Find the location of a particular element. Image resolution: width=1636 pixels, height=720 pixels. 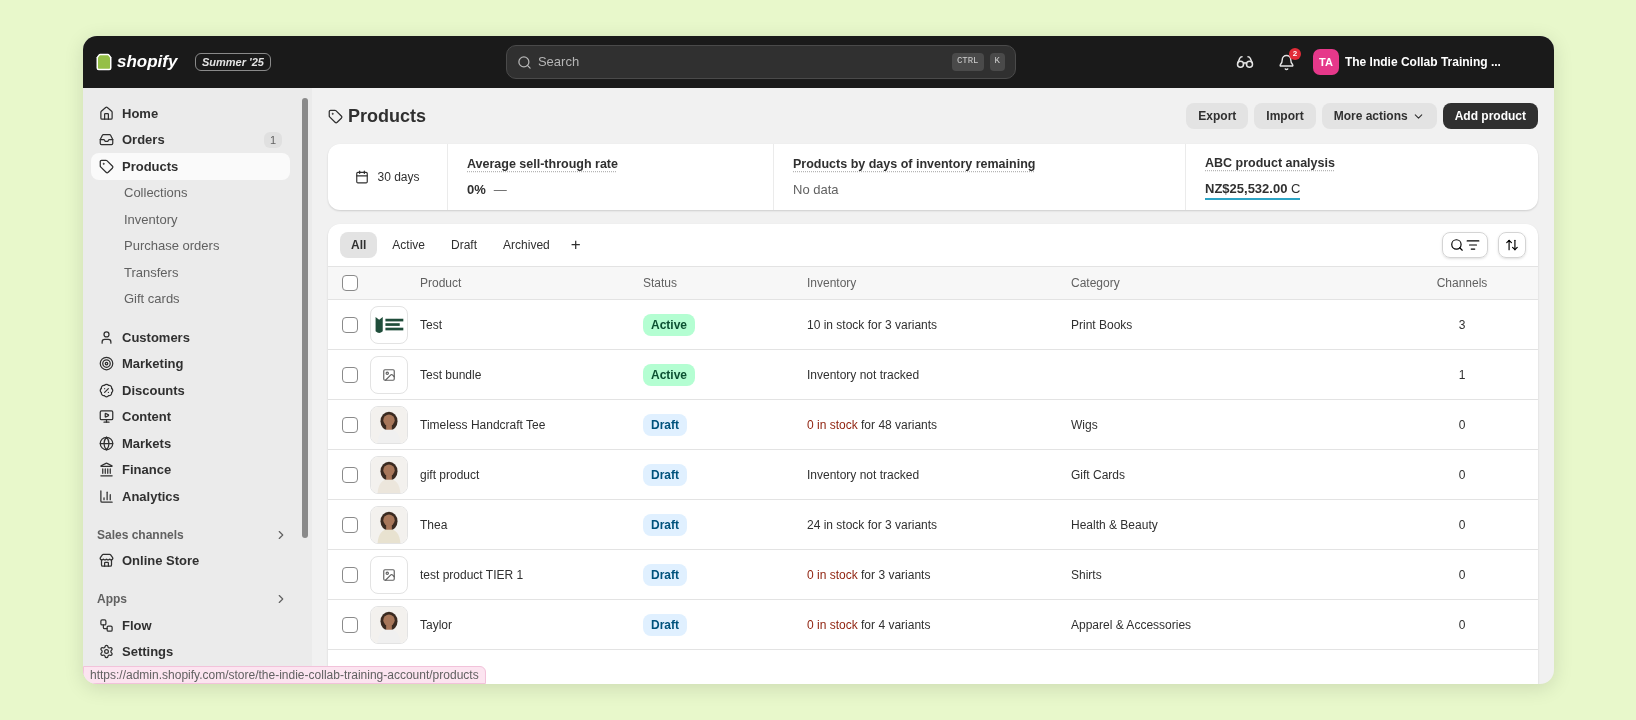

search-filter-button is located at coordinates (1465, 245).